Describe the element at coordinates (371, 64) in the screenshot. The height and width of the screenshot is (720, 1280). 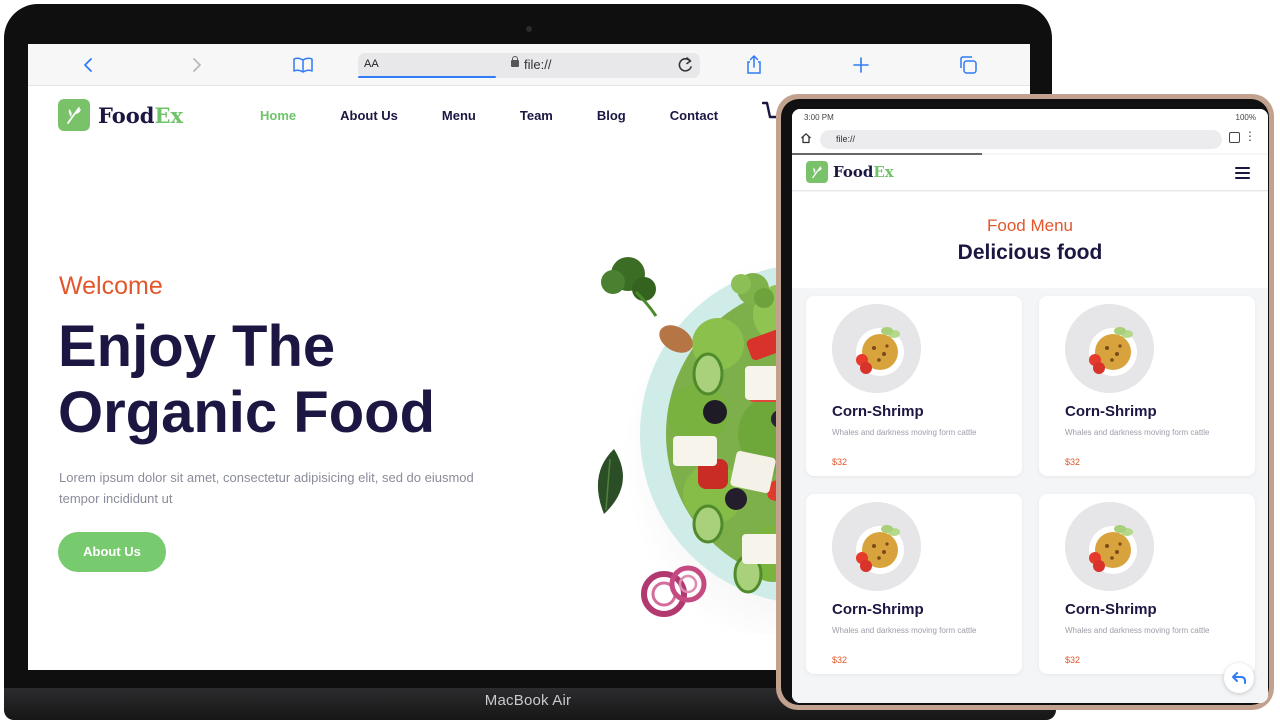
I see `reader-aa-button: AA` at that location.